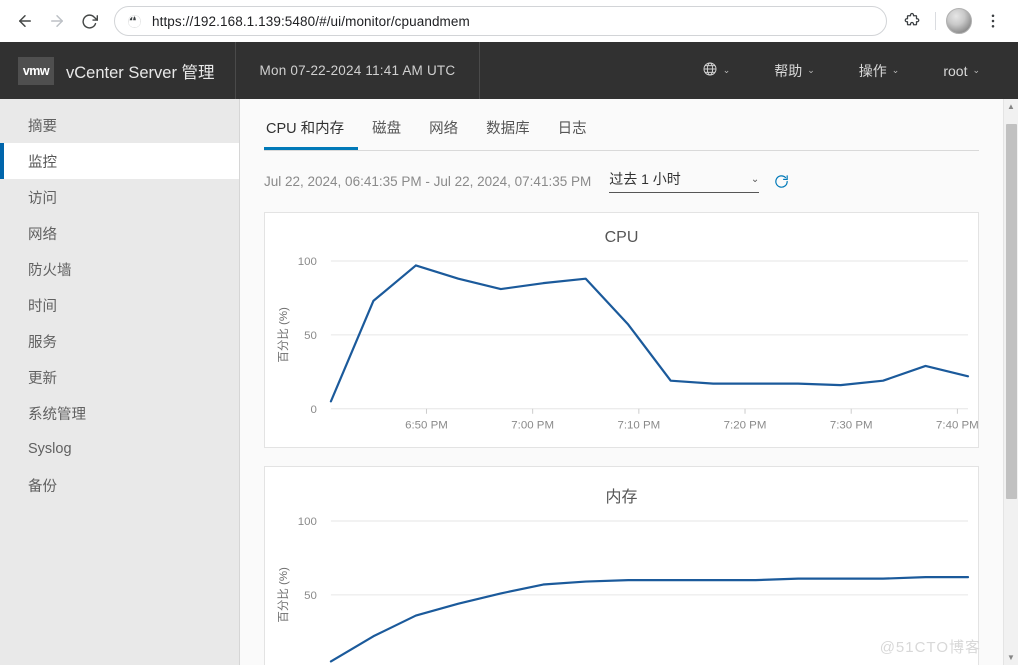  I want to click on sidebar-item-label: 更新, so click(42, 378).